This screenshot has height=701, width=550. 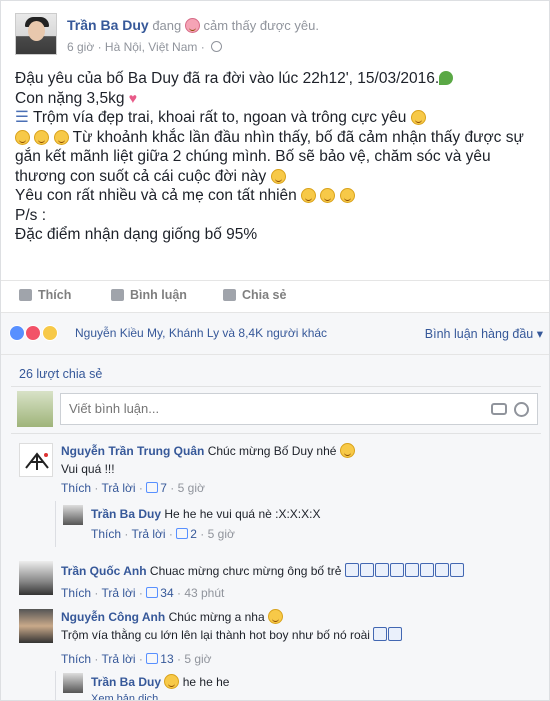 What do you see at coordinates (221, 534) in the screenshot?
I see `reply-time: 5 giờ` at bounding box center [221, 534].